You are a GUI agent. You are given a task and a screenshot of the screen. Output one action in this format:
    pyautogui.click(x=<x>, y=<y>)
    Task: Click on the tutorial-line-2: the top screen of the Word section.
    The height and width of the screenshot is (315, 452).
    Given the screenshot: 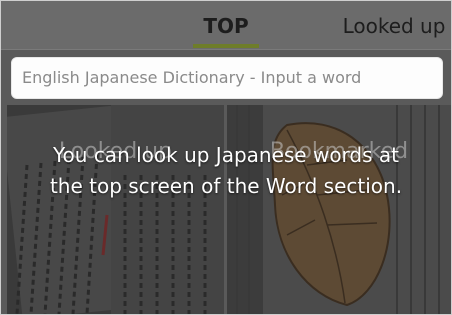 What is the action you would take?
    pyautogui.click(x=226, y=186)
    